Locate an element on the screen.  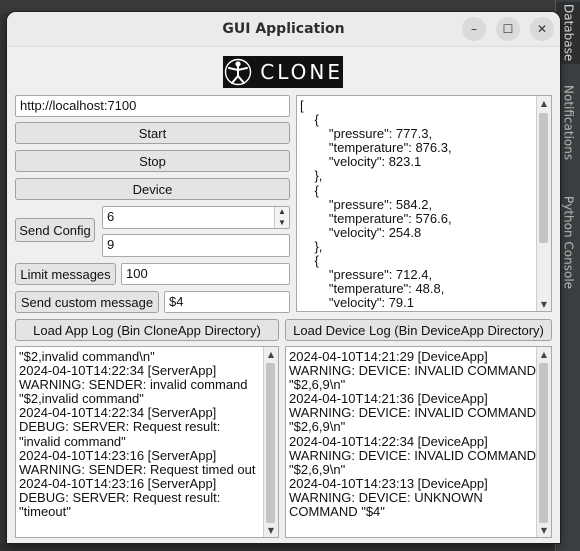
url-input: http://localhost:7100 is located at coordinates (152, 106).